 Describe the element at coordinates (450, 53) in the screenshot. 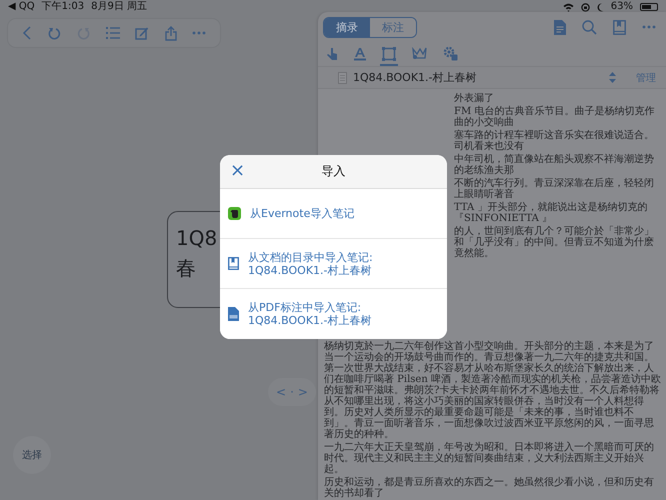

I see `gear-icon` at that location.